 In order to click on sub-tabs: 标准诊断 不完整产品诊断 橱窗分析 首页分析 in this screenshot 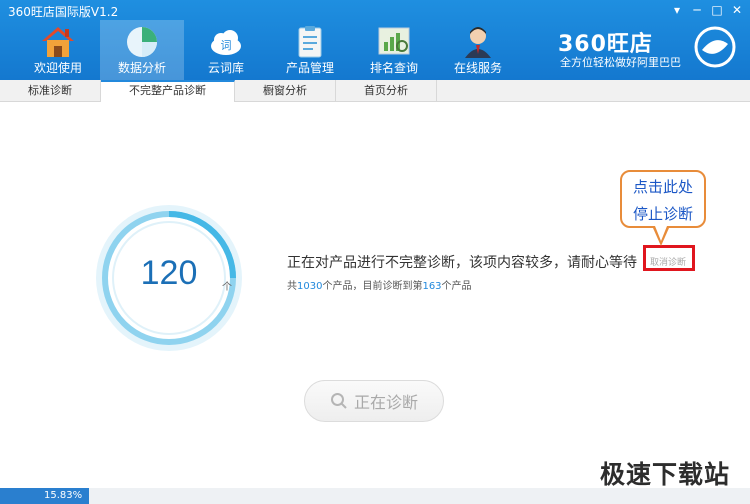, I will do `click(375, 91)`.